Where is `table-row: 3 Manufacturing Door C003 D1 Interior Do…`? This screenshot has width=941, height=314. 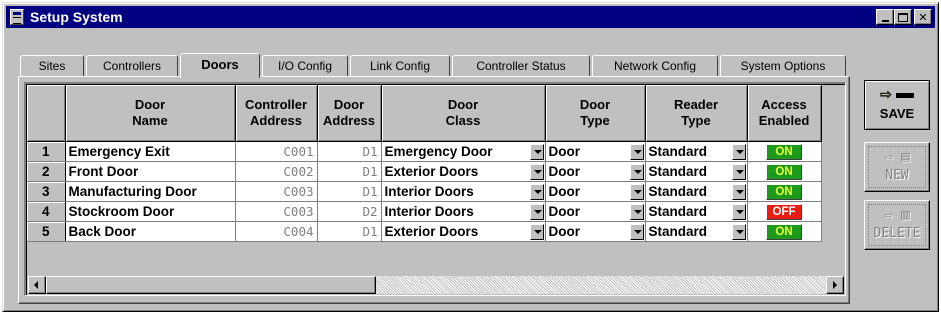
table-row: 3 Manufacturing Door C003 D1 Interior Do… is located at coordinates (424, 191).